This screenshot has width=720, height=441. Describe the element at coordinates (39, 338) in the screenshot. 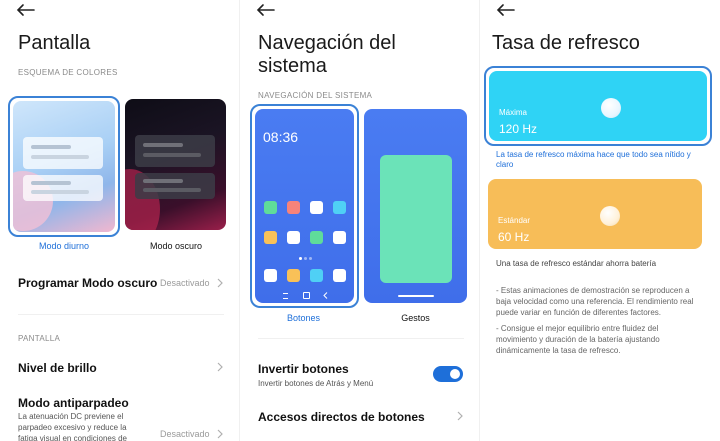

I see `section-screen: PANTALLA` at that location.